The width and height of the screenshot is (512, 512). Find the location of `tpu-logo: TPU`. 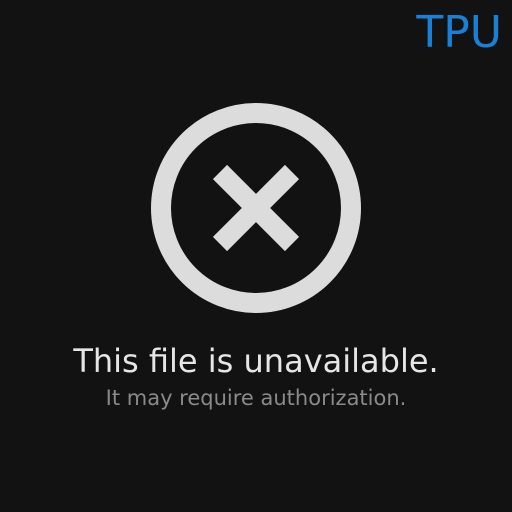

tpu-logo: TPU is located at coordinates (459, 32).